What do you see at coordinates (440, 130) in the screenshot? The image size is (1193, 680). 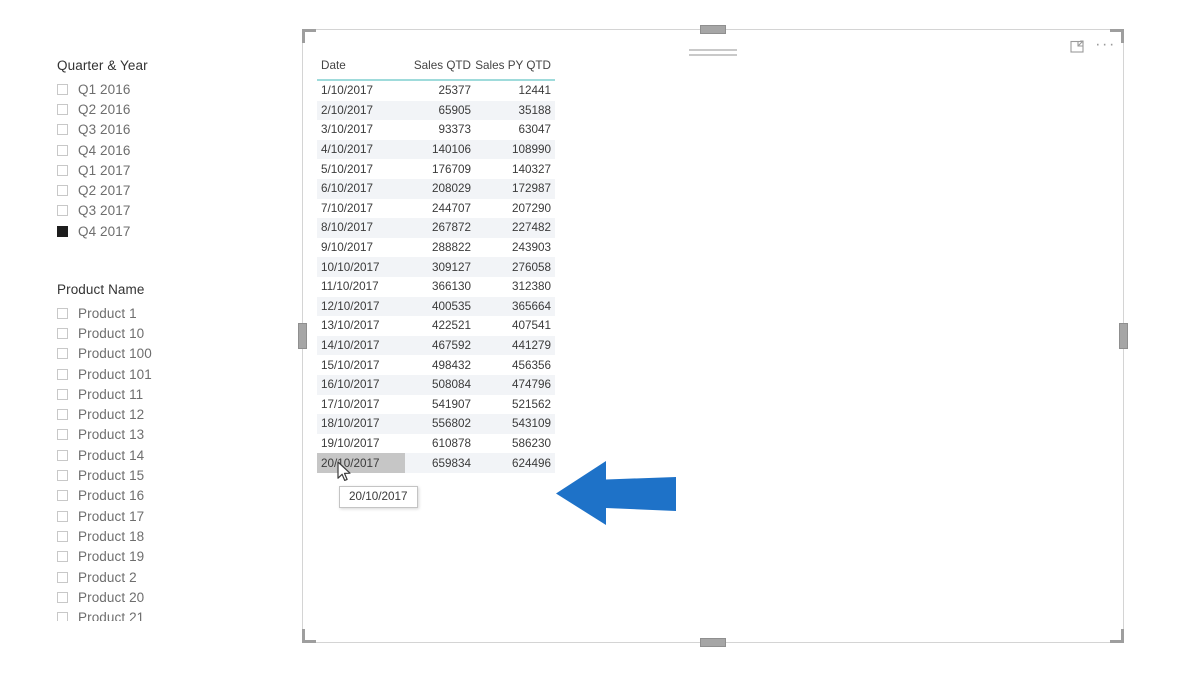 I see `table-cell-sales-qtd: 93373` at bounding box center [440, 130].